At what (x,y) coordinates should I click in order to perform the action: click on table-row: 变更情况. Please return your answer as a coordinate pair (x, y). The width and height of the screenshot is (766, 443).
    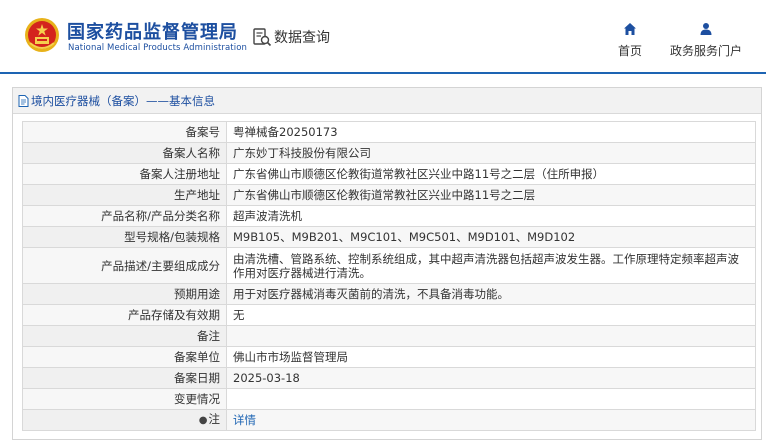
    Looking at the image, I should click on (389, 399).